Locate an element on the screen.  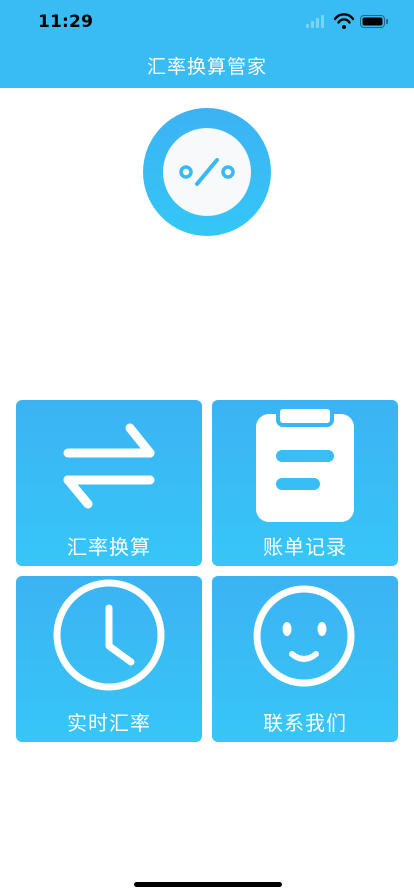
tile-exchange-convert: 汇率换算 is located at coordinates (109, 483).